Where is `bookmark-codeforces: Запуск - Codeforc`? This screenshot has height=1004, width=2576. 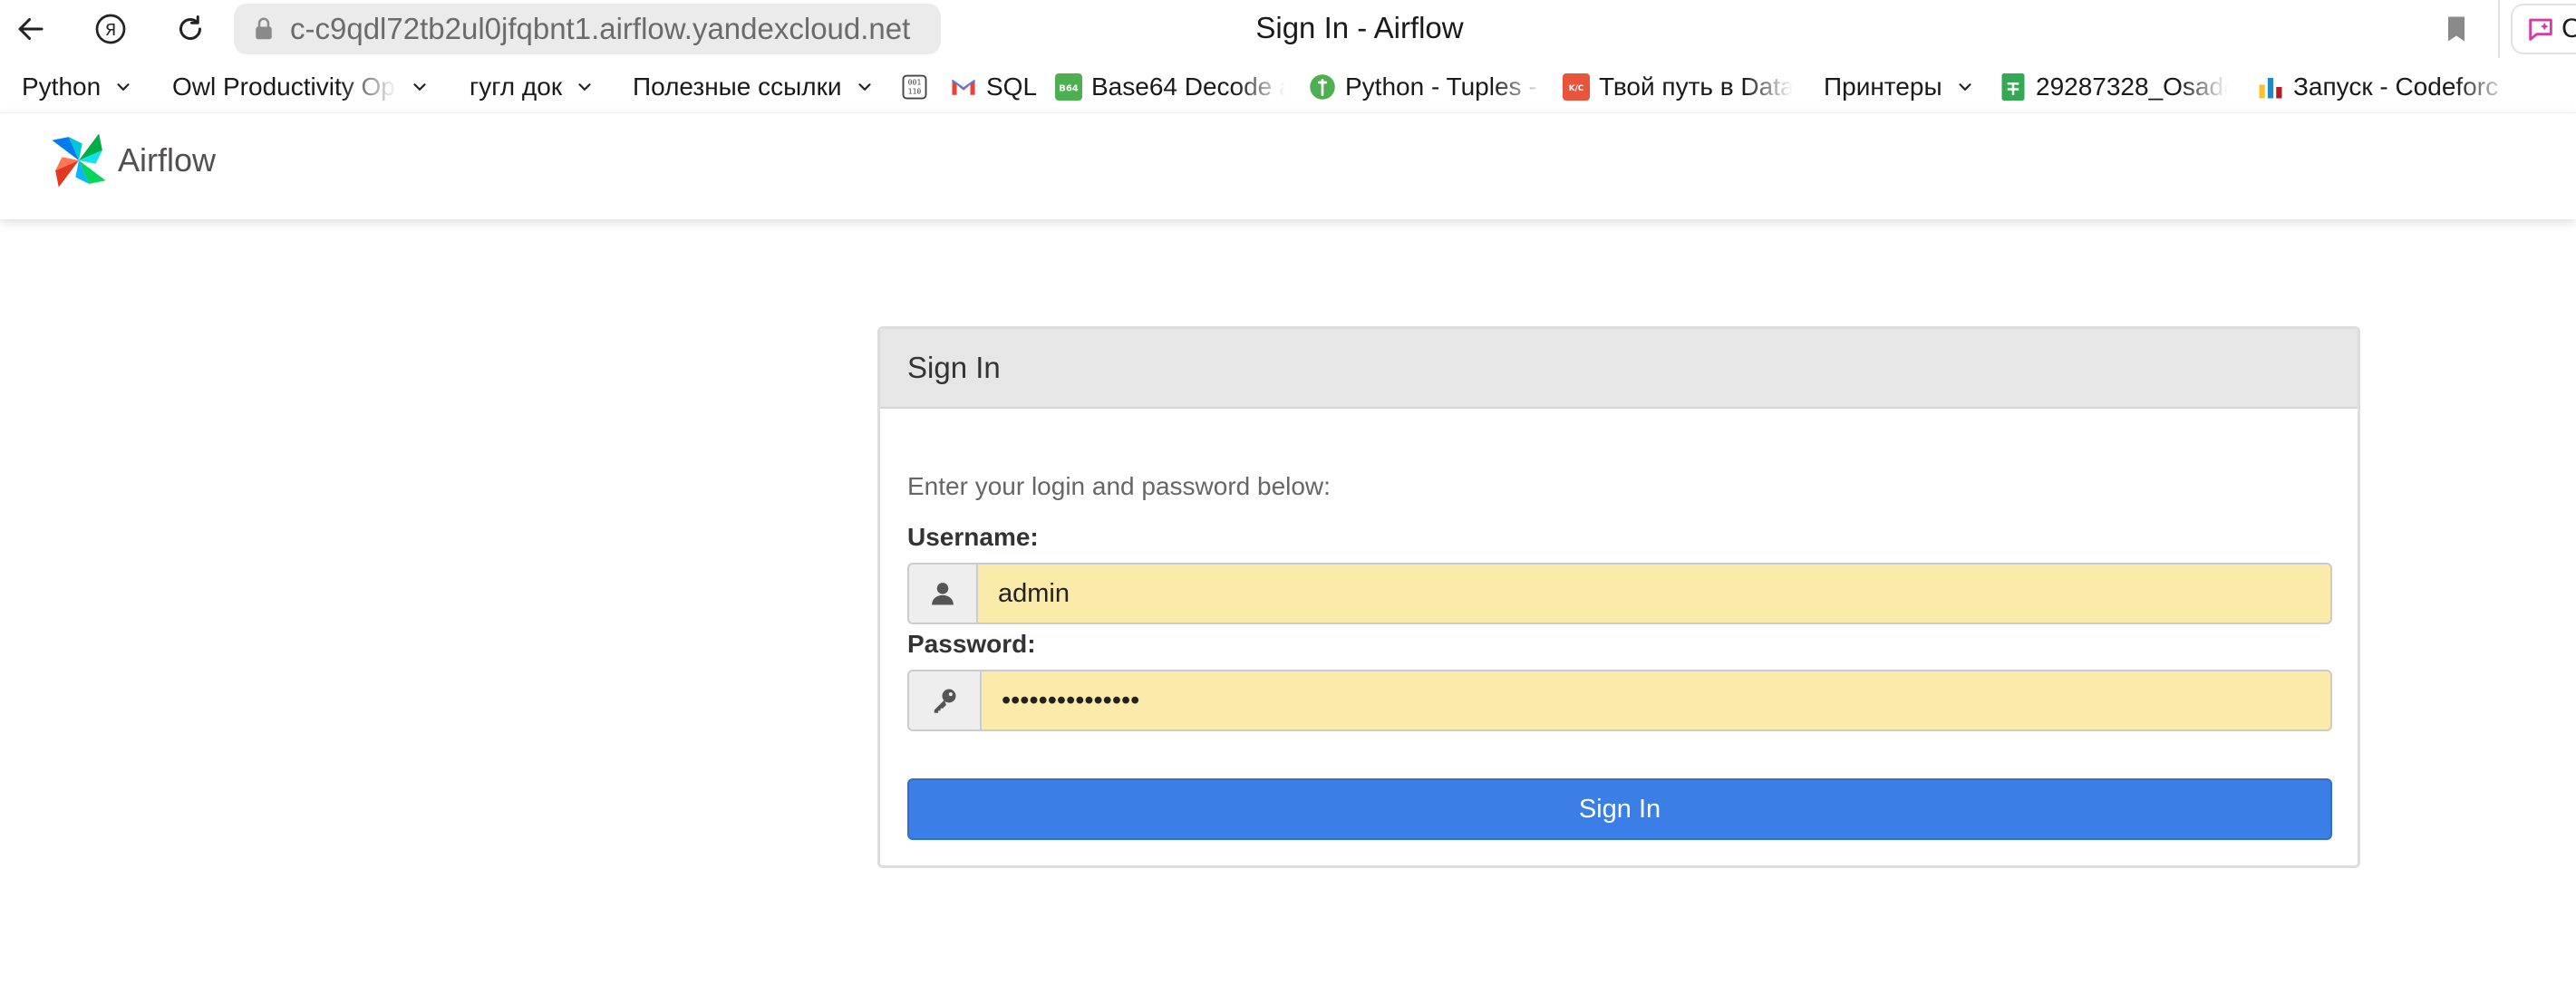 bookmark-codeforces: Запуск - Codeforc is located at coordinates (2384, 87).